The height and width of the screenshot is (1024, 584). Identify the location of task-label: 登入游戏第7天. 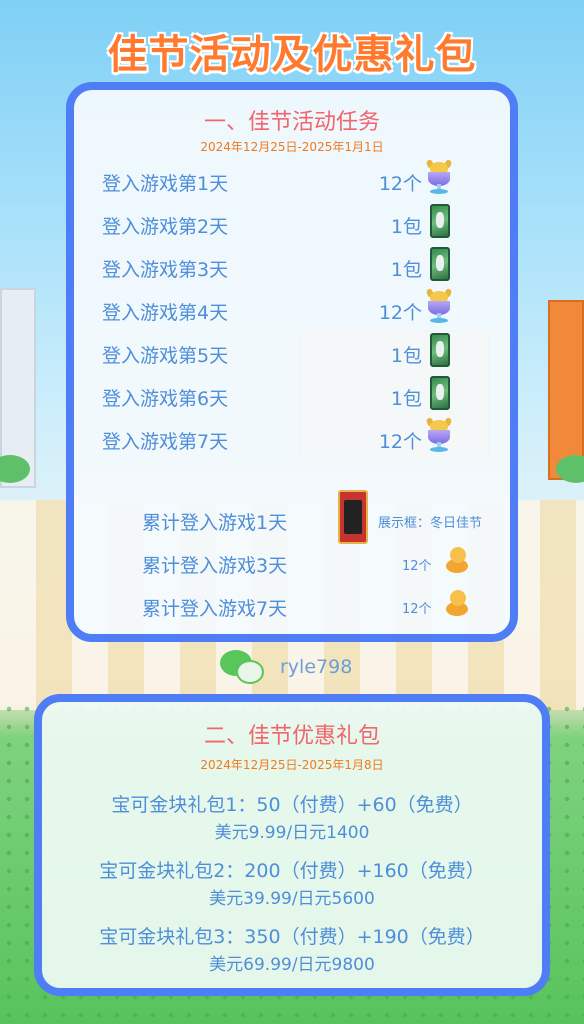
(165, 442).